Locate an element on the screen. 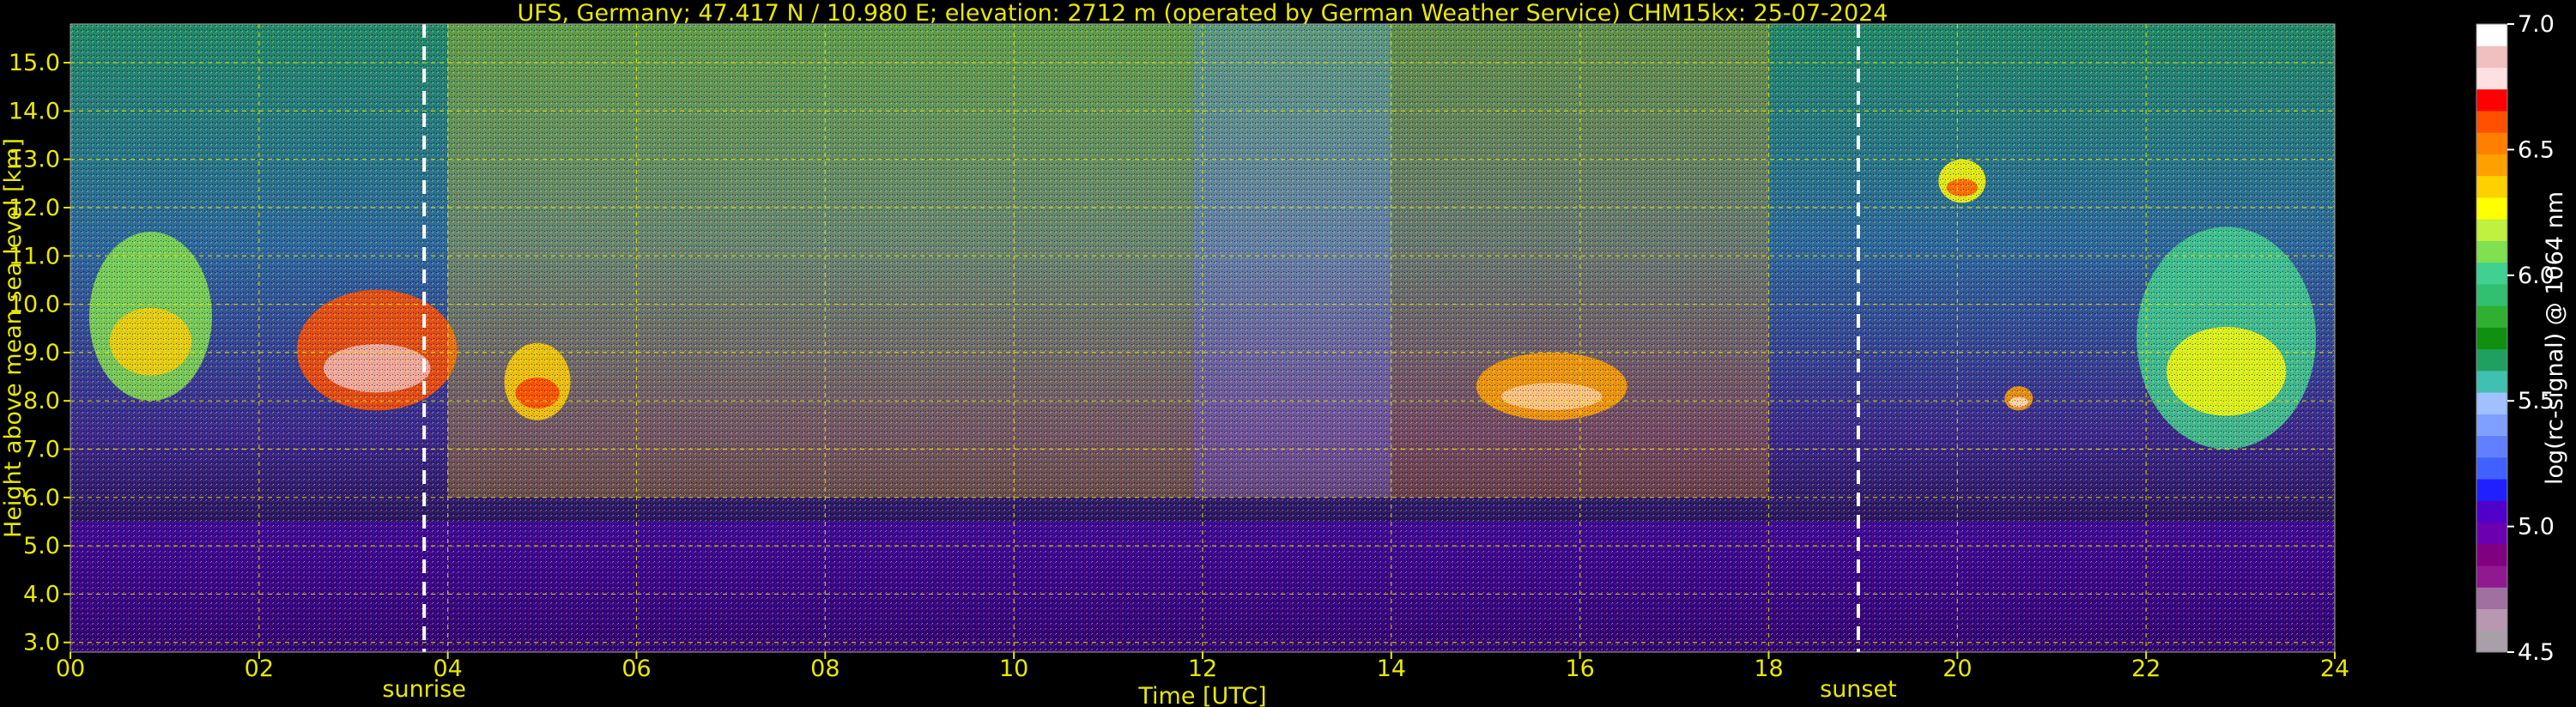 This screenshot has width=2576, height=707. y-tick-label-0: 3.0 is located at coordinates (41, 643).